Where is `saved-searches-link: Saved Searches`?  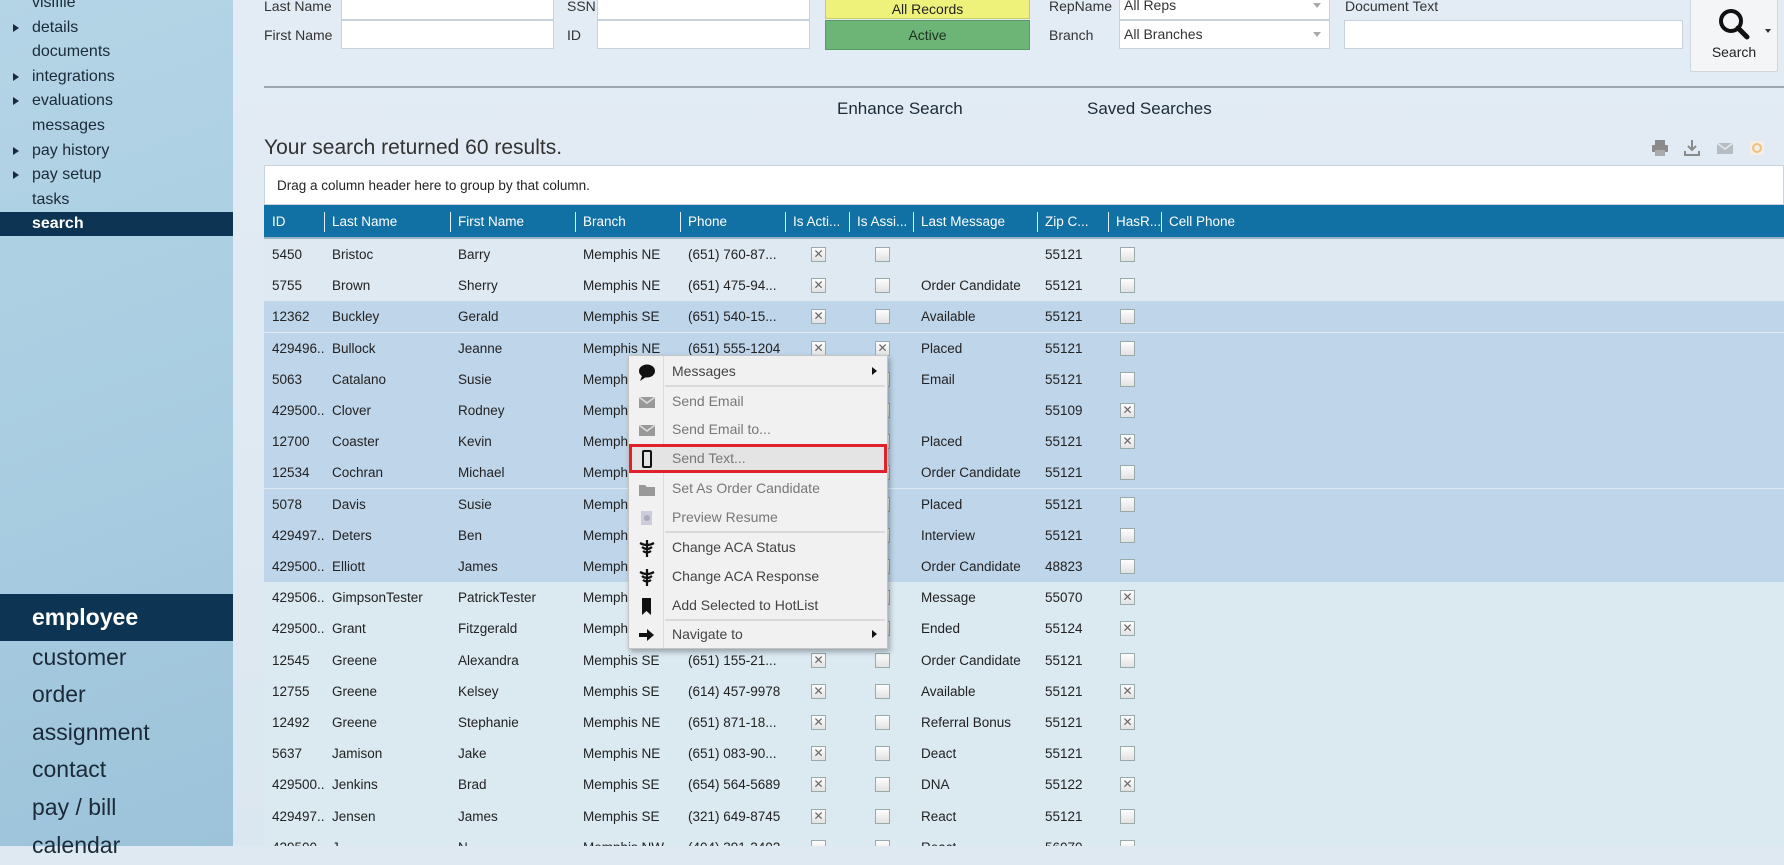 saved-searches-link: Saved Searches is located at coordinates (1149, 109).